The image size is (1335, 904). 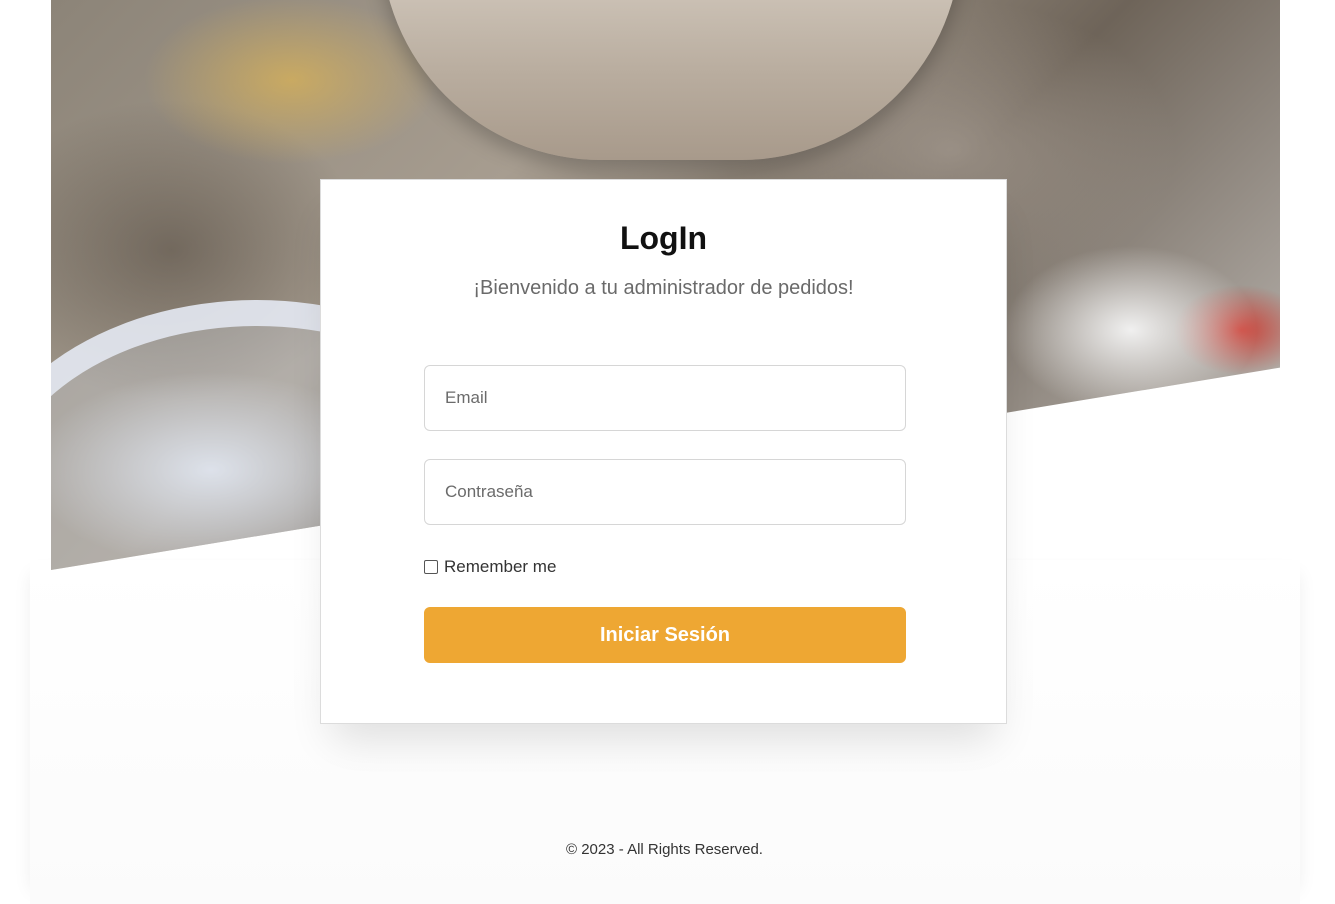 I want to click on remember-me-label: Remember me, so click(x=500, y=566).